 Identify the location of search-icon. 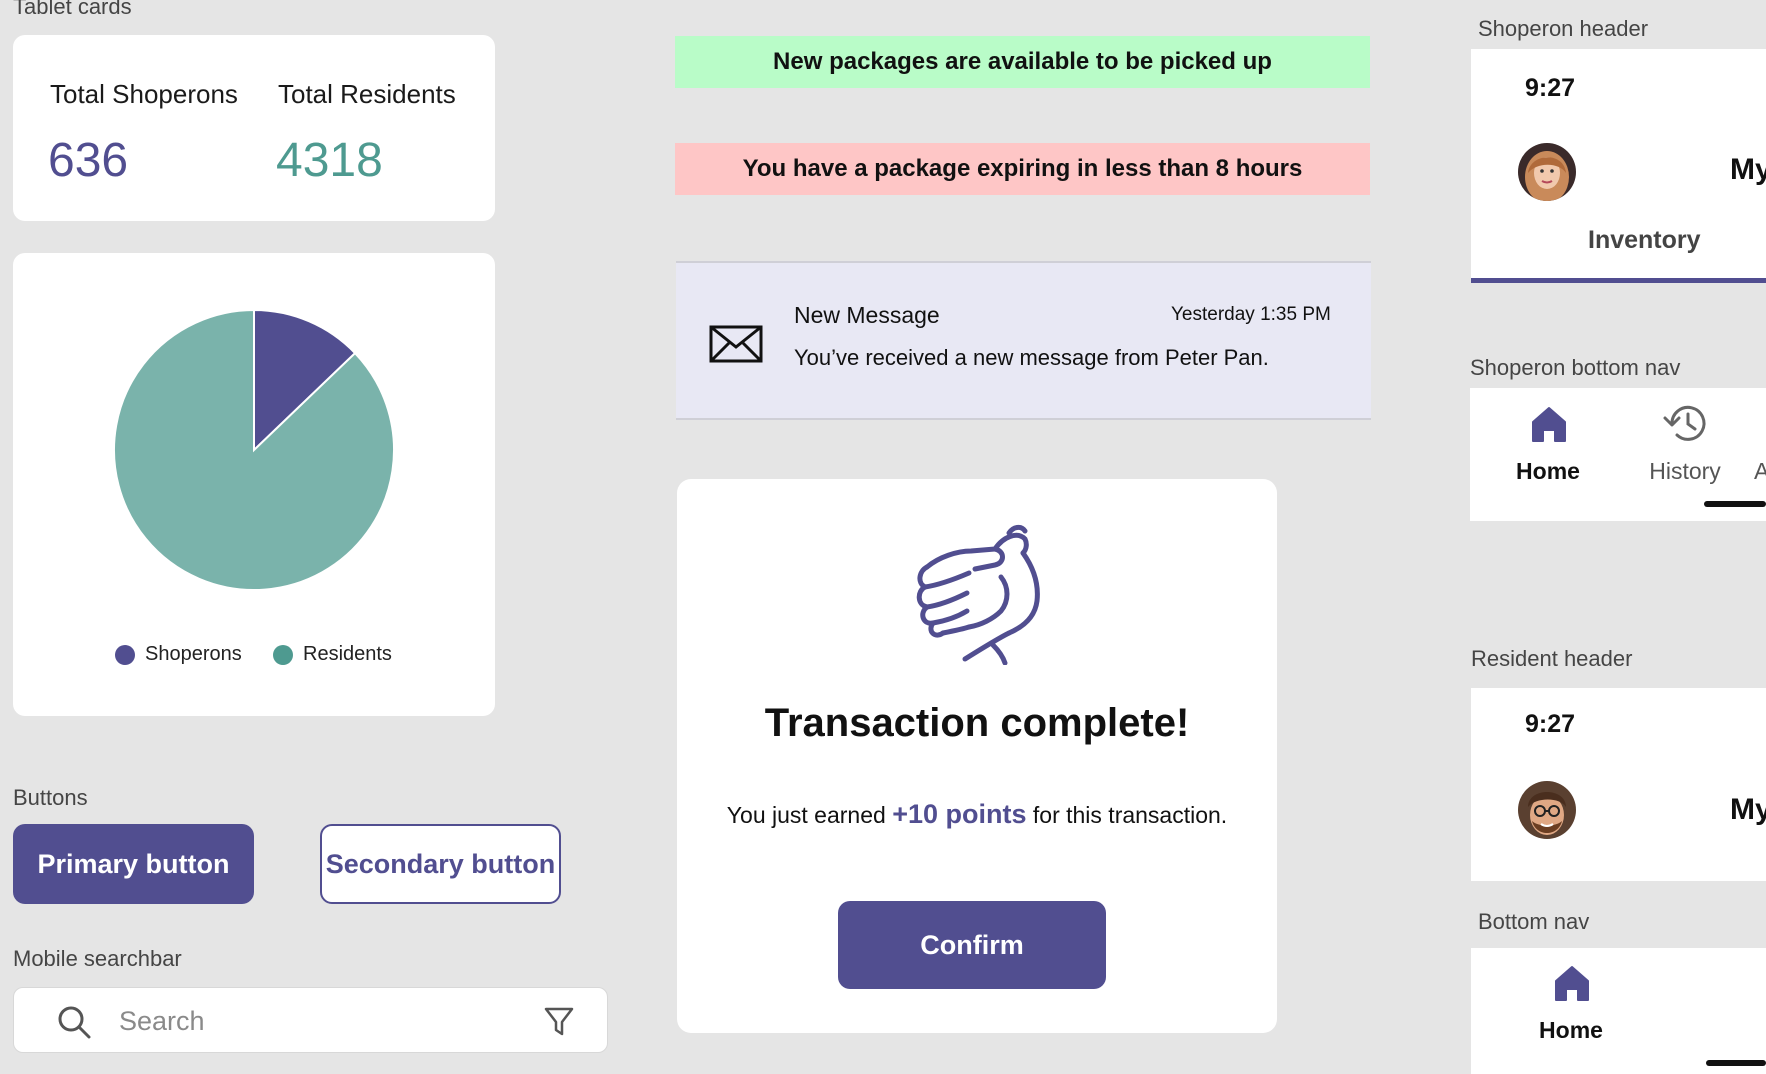
(74, 1022).